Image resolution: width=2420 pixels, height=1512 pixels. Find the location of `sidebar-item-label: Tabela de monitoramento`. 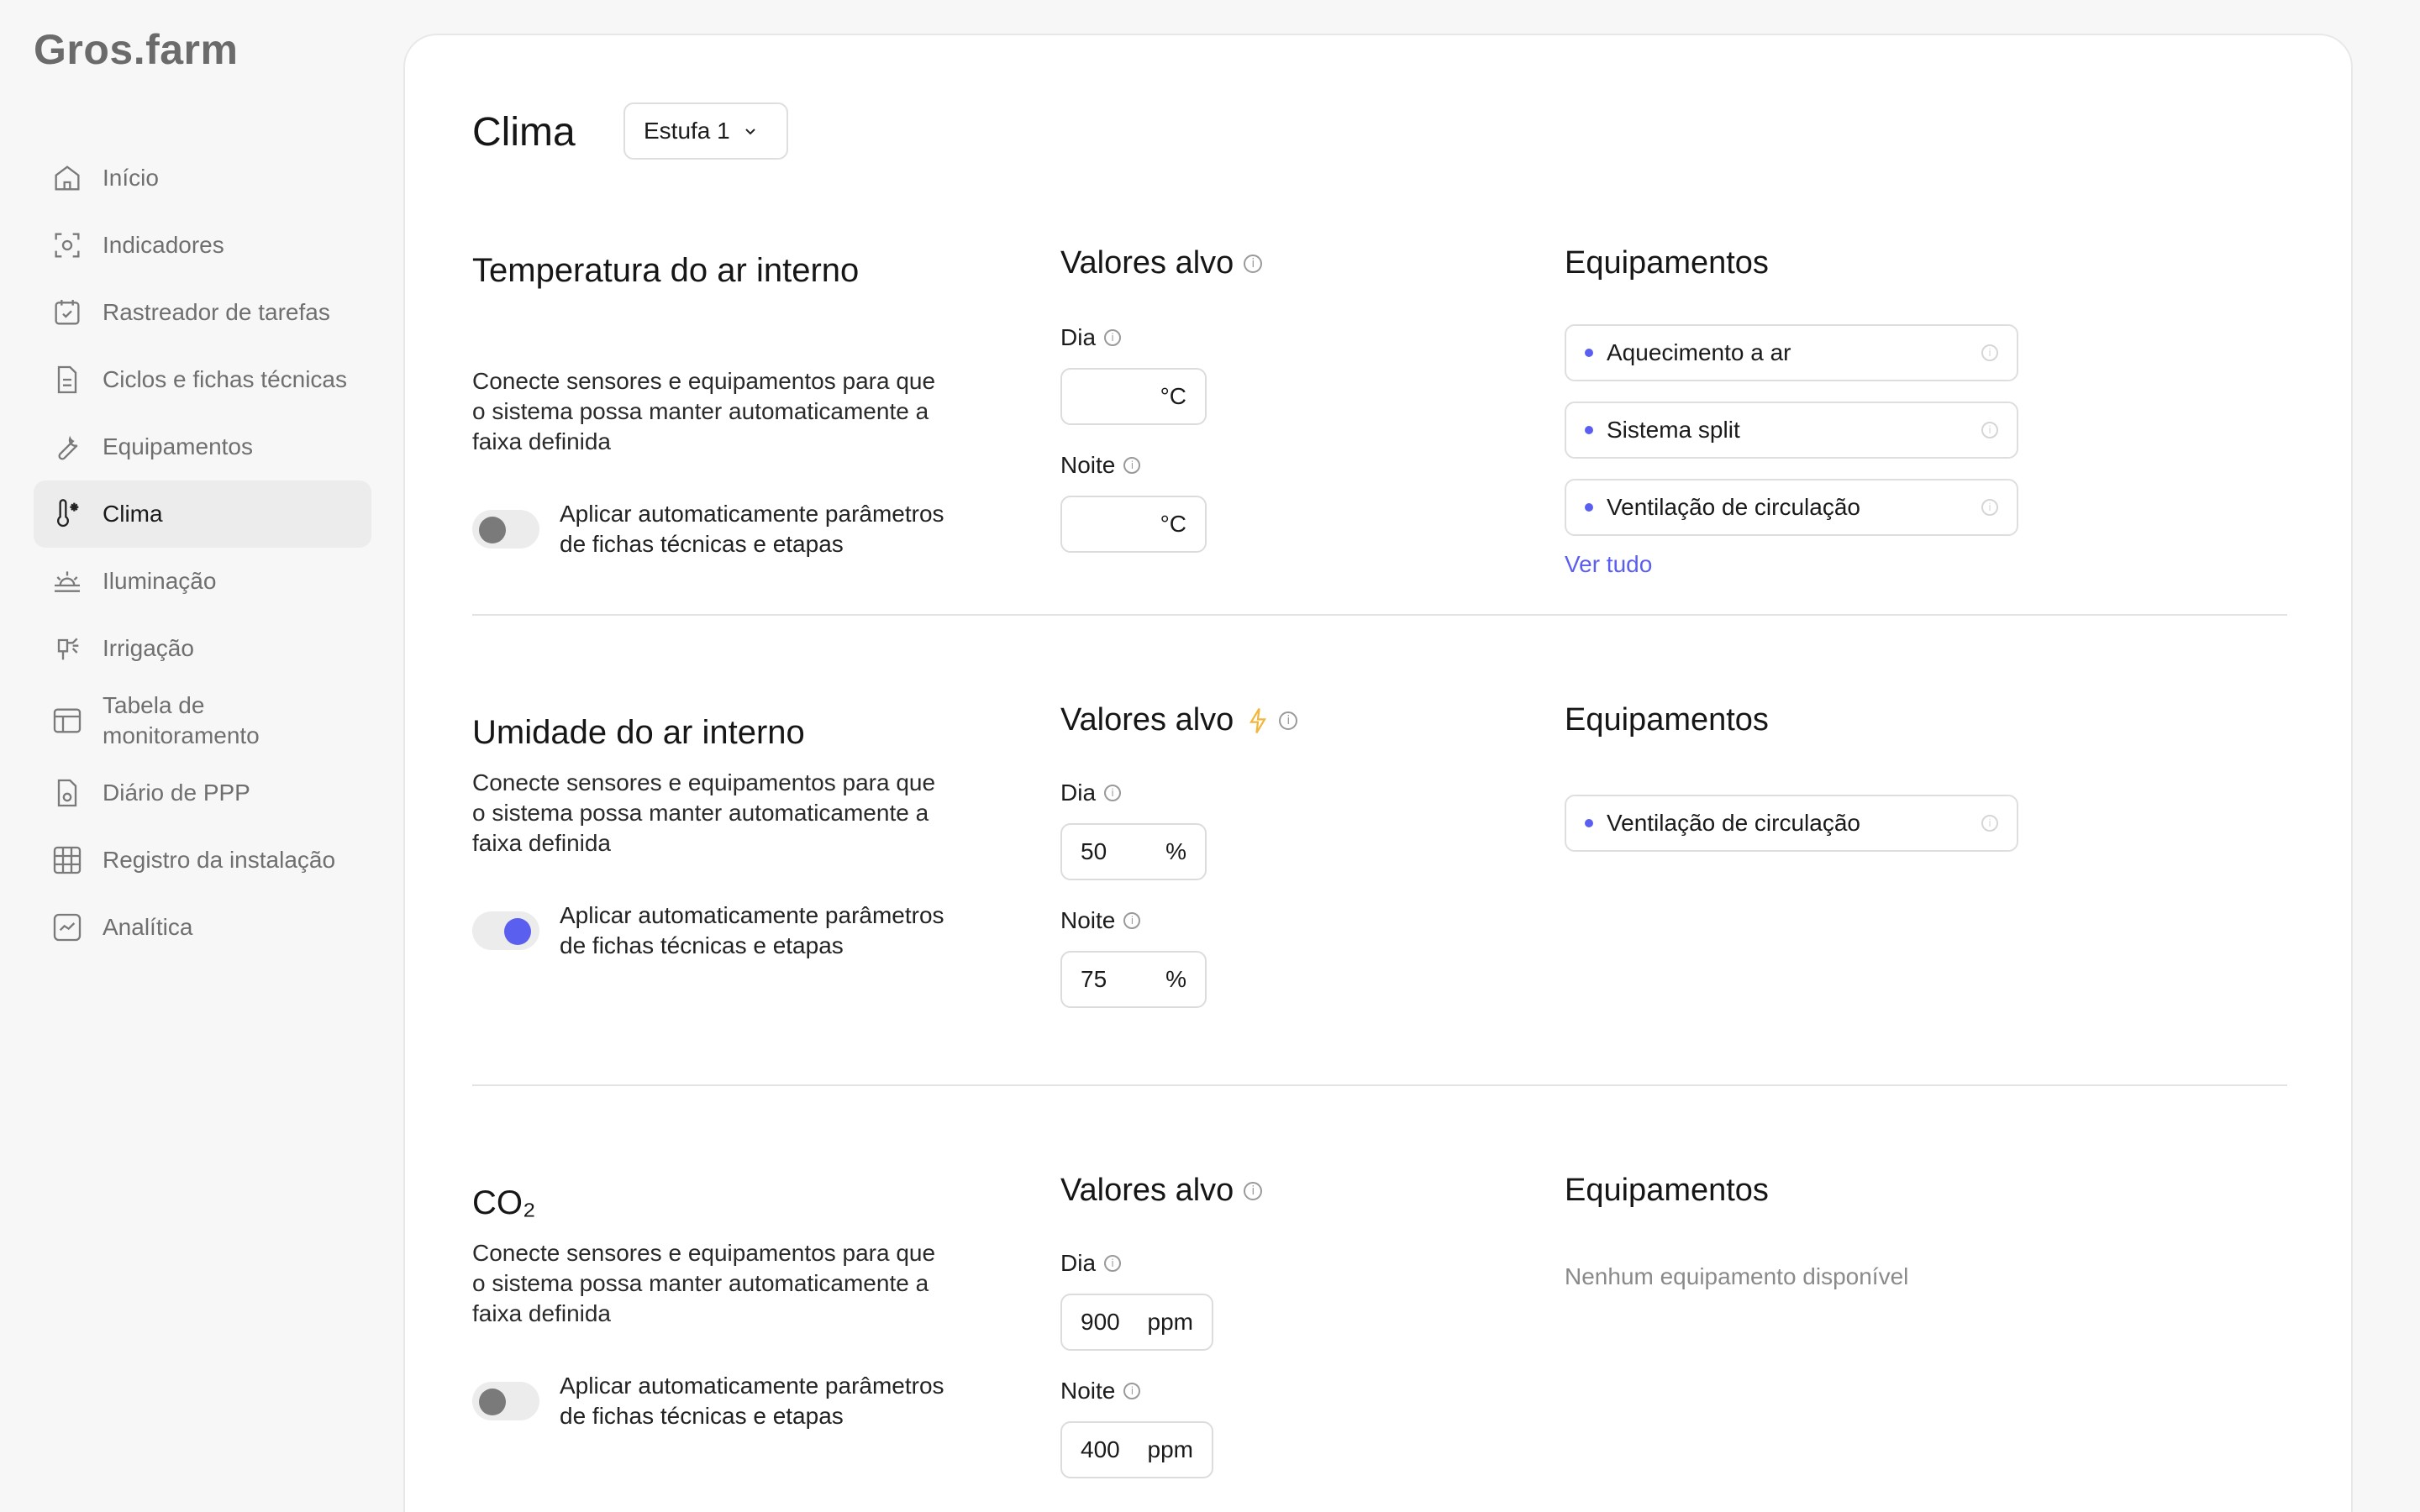

sidebar-item-label: Tabela de monitoramento is located at coordinates (181, 720).